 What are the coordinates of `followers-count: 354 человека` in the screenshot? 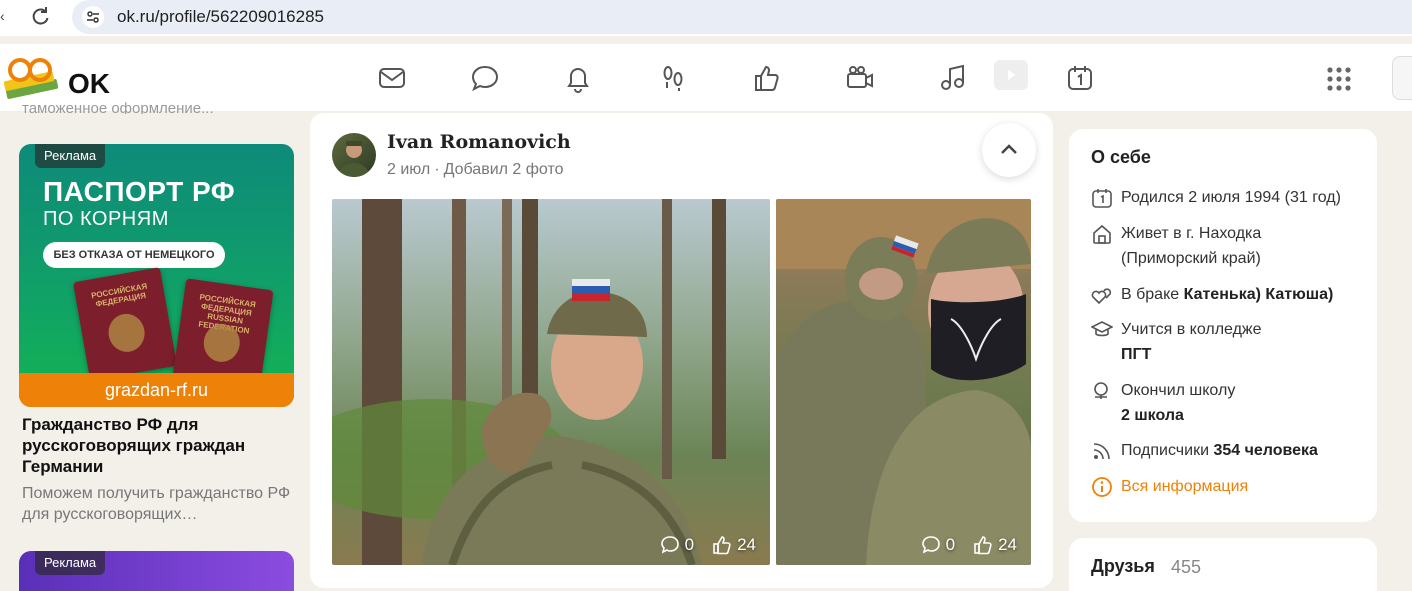 It's located at (1265, 450).